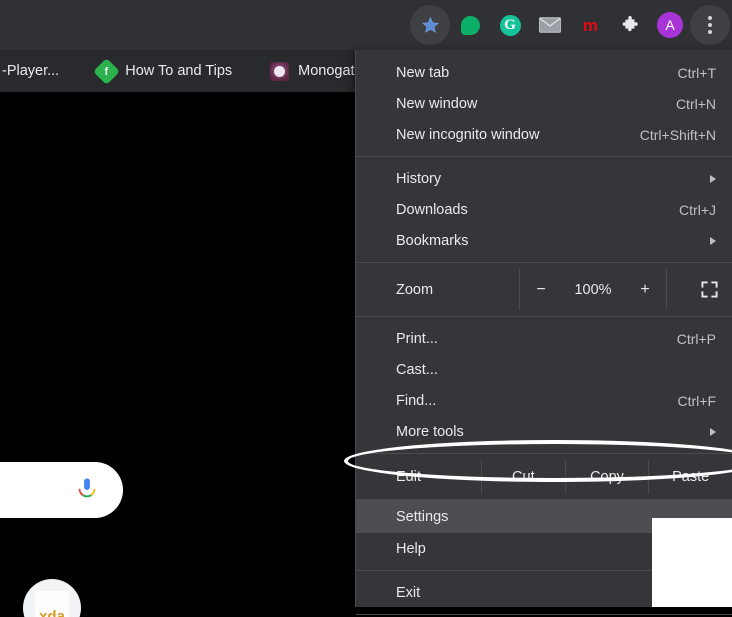 The image size is (732, 617). Describe the element at coordinates (645, 290) in the screenshot. I see `zoom-in-button: +` at that location.